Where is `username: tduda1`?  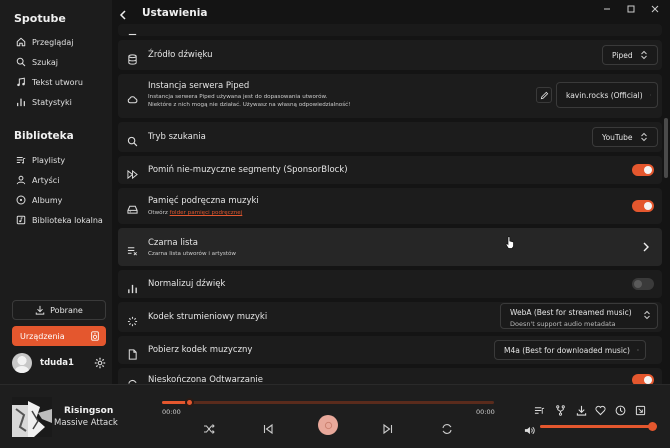
username: tduda1 is located at coordinates (57, 363).